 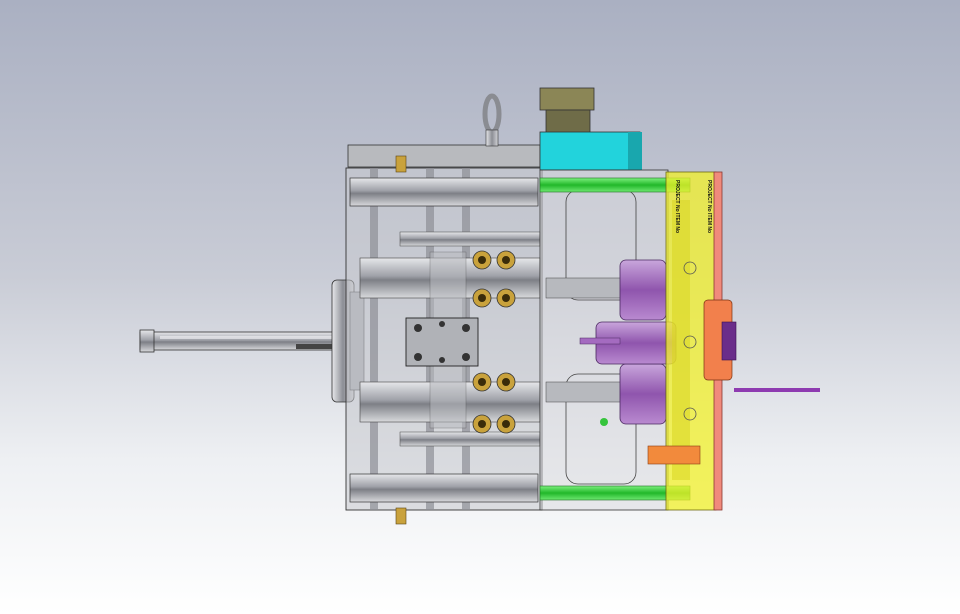 I want to click on plate-engraving-b: PROJECT No ITEM No, so click(x=709, y=207).